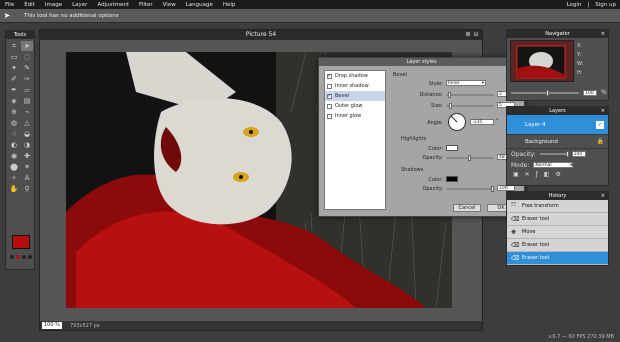  Describe the element at coordinates (600, 124) in the screenshot. I see `check-icon: ✓` at that location.